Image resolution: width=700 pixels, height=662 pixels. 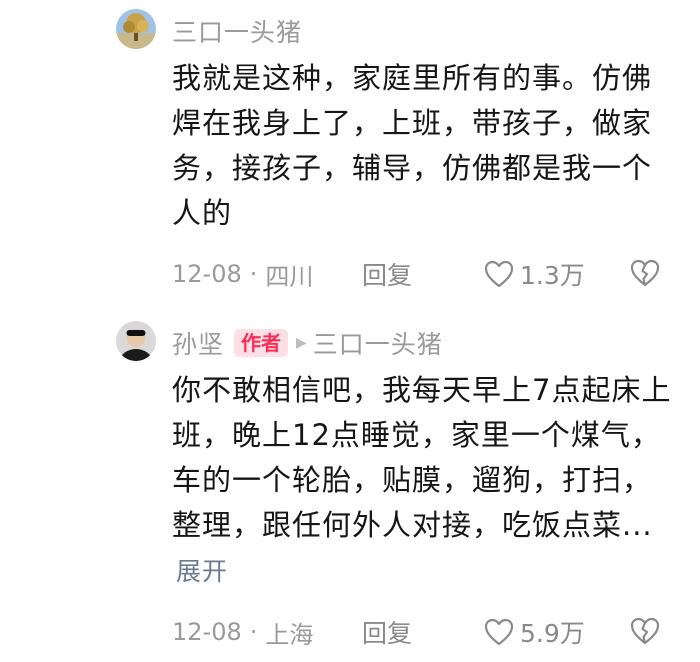 I want to click on tree-landscape-avatar-icon, so click(x=136, y=29).